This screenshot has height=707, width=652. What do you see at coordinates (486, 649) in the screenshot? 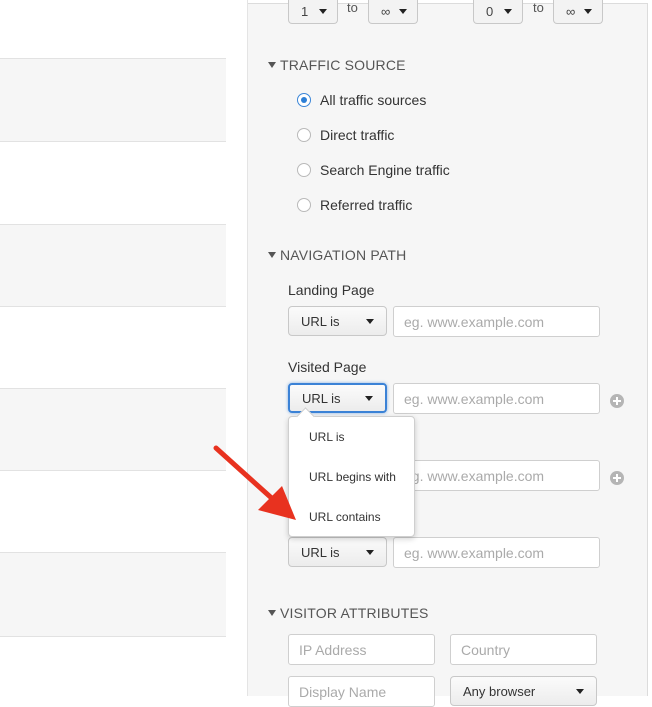
I see `input-placeholder: Country` at bounding box center [486, 649].